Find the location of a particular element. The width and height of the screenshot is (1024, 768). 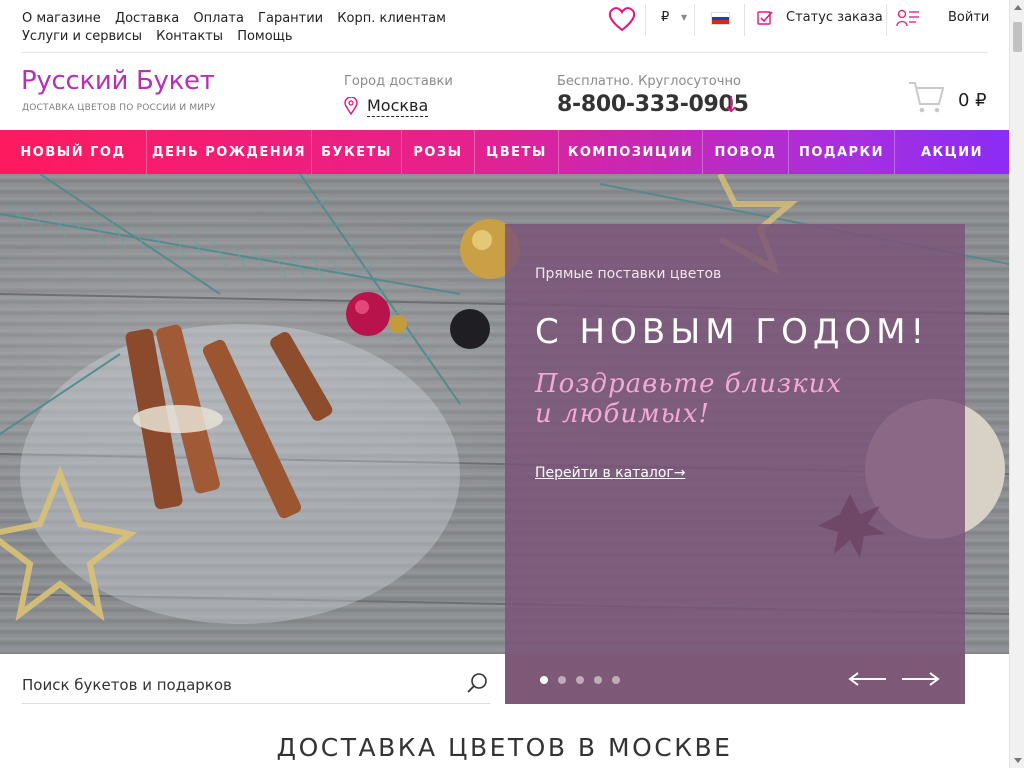

nav-item-gifts: ПОДАРКИ is located at coordinates (842, 152).